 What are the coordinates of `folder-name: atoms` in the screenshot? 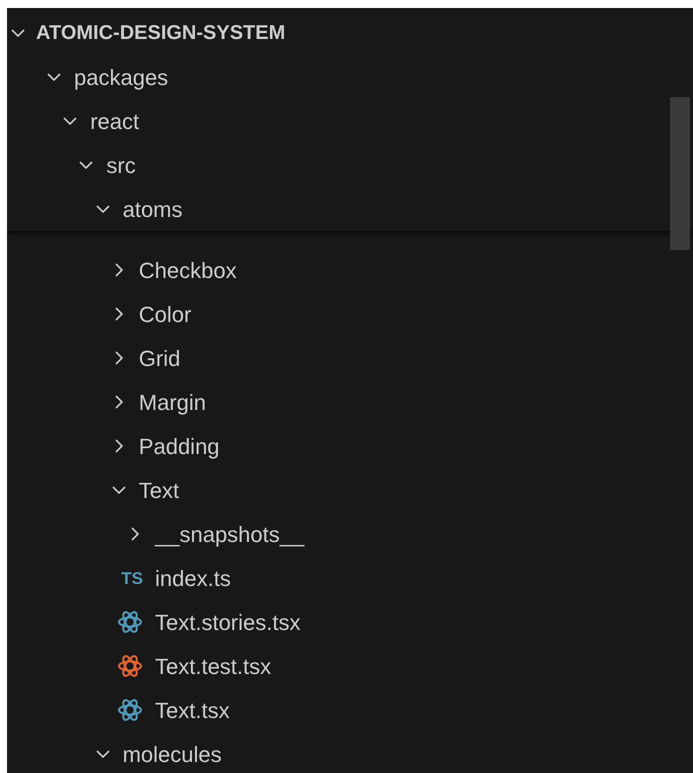 It's located at (152, 209).